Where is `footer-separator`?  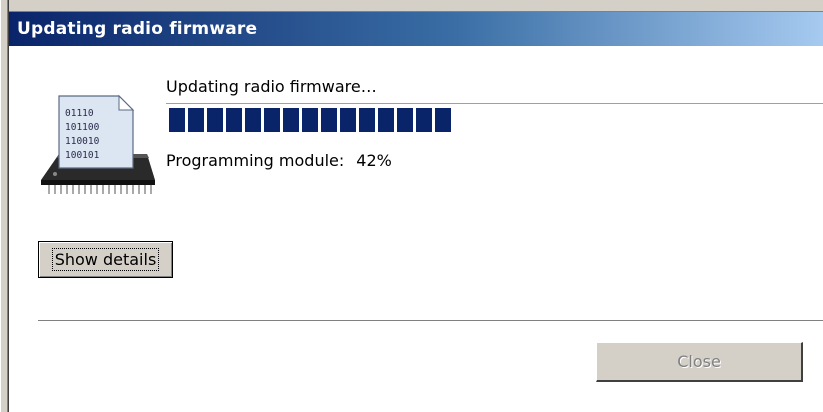
footer-separator is located at coordinates (430, 321).